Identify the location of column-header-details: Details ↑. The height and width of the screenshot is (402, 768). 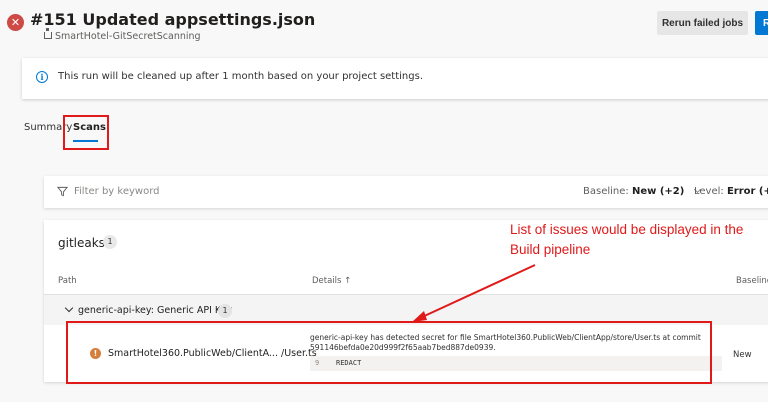
(331, 281).